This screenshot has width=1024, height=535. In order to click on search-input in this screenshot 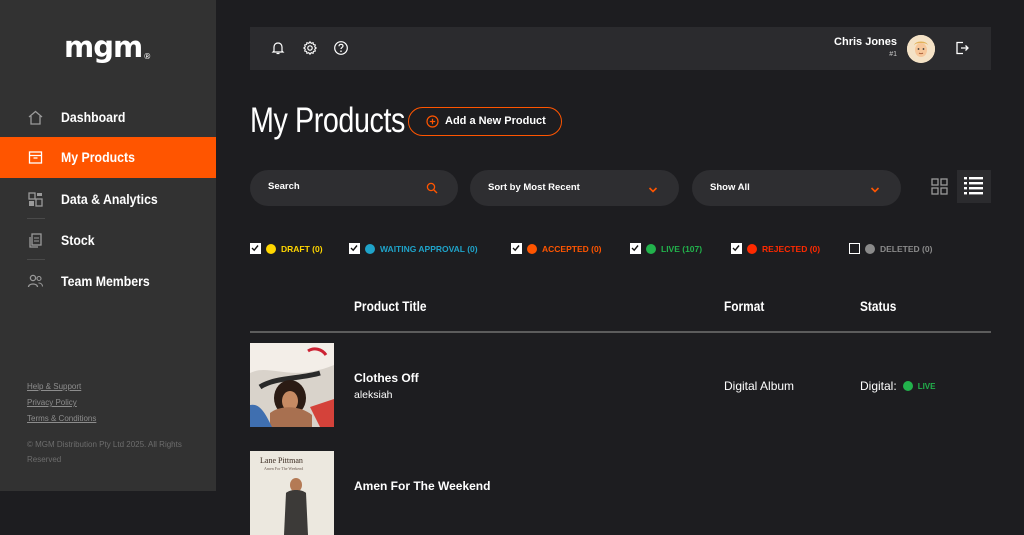, I will do `click(338, 186)`.